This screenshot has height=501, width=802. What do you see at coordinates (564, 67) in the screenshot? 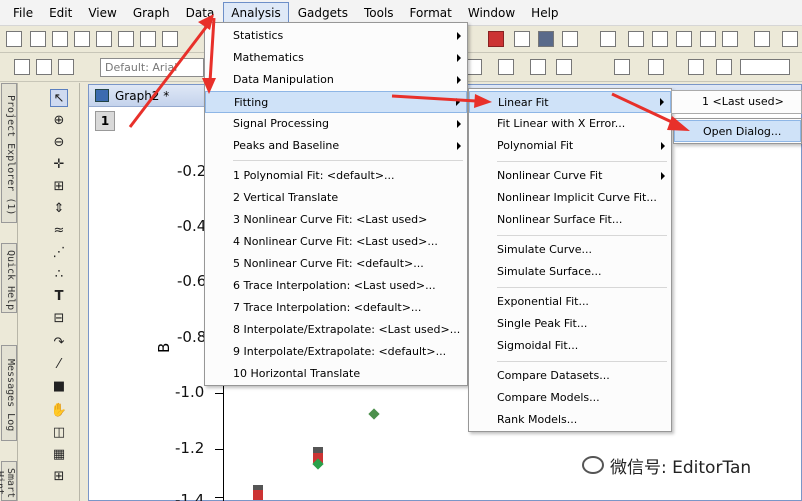
I see `font-color-icon` at bounding box center [564, 67].